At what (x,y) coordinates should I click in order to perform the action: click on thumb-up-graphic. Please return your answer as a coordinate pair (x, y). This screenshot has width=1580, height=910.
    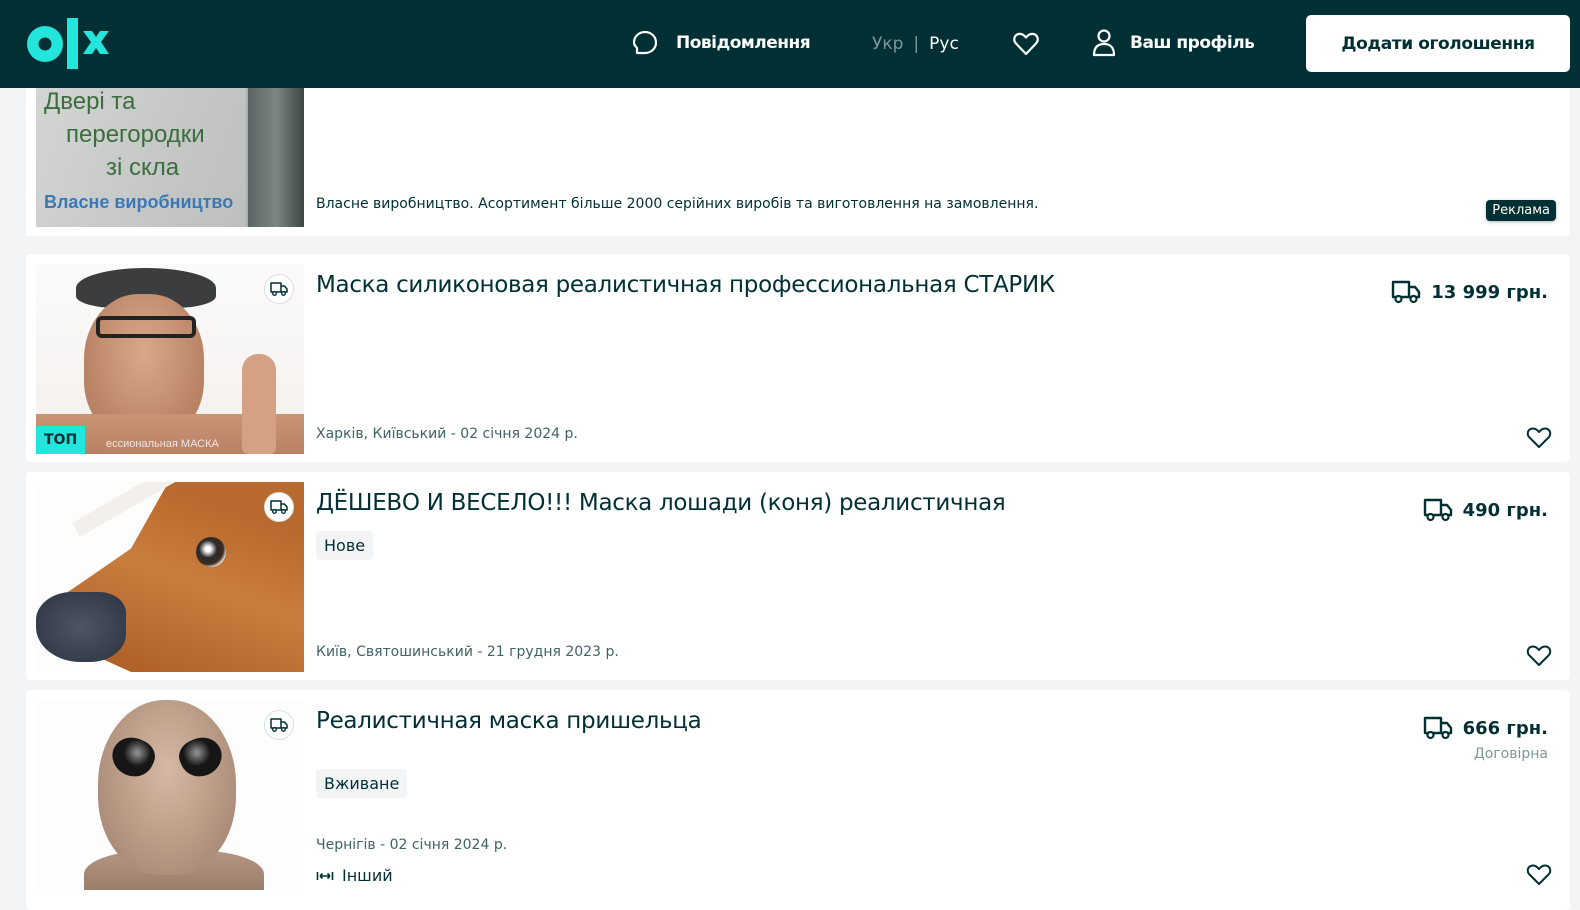
    Looking at the image, I should click on (259, 404).